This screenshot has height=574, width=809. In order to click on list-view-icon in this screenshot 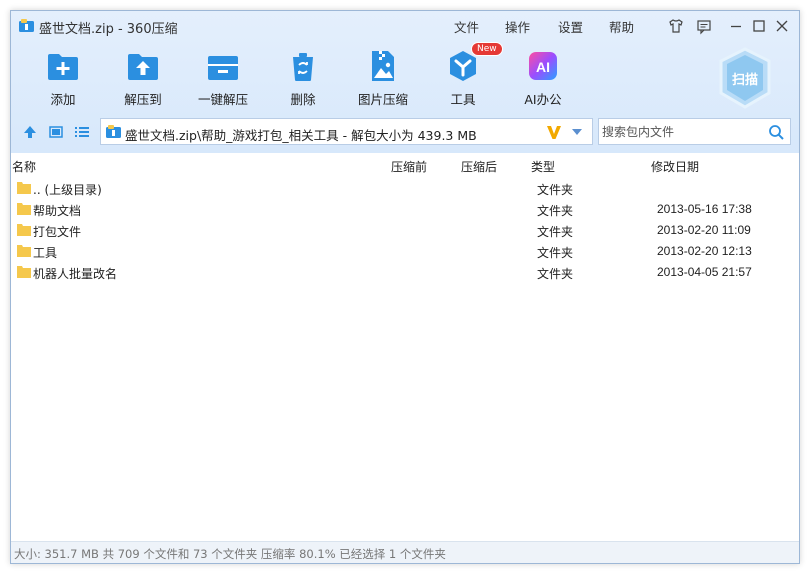, I will do `click(82, 132)`.